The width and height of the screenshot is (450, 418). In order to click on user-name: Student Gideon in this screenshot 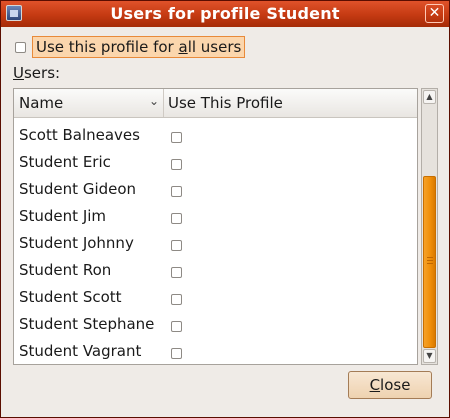, I will do `click(78, 189)`.